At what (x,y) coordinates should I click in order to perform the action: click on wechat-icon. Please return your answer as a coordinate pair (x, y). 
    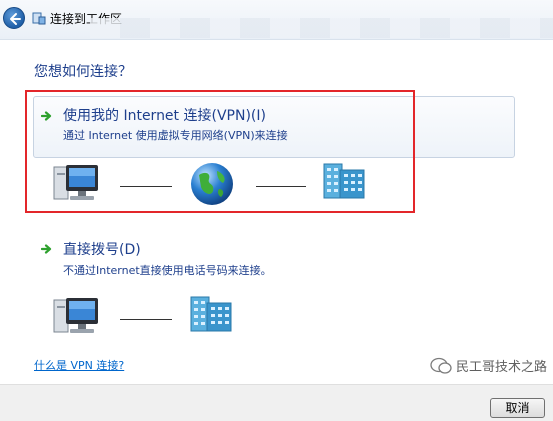
    Looking at the image, I should click on (441, 365).